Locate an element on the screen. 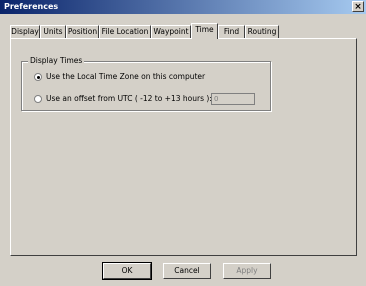 This screenshot has width=366, height=286. tab-waypoint: Waypoint is located at coordinates (171, 31).